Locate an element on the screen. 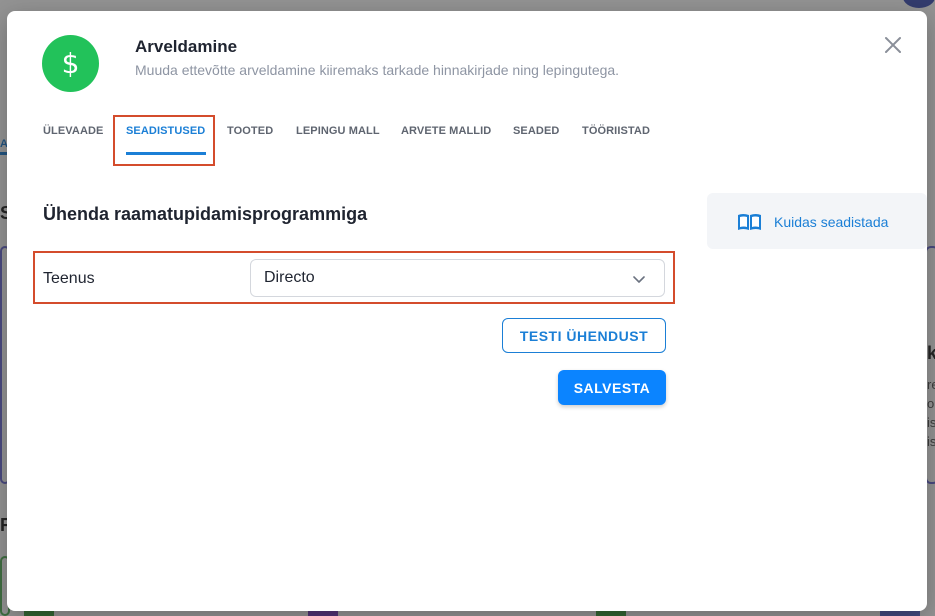  save-button: SALVESTA is located at coordinates (612, 387).